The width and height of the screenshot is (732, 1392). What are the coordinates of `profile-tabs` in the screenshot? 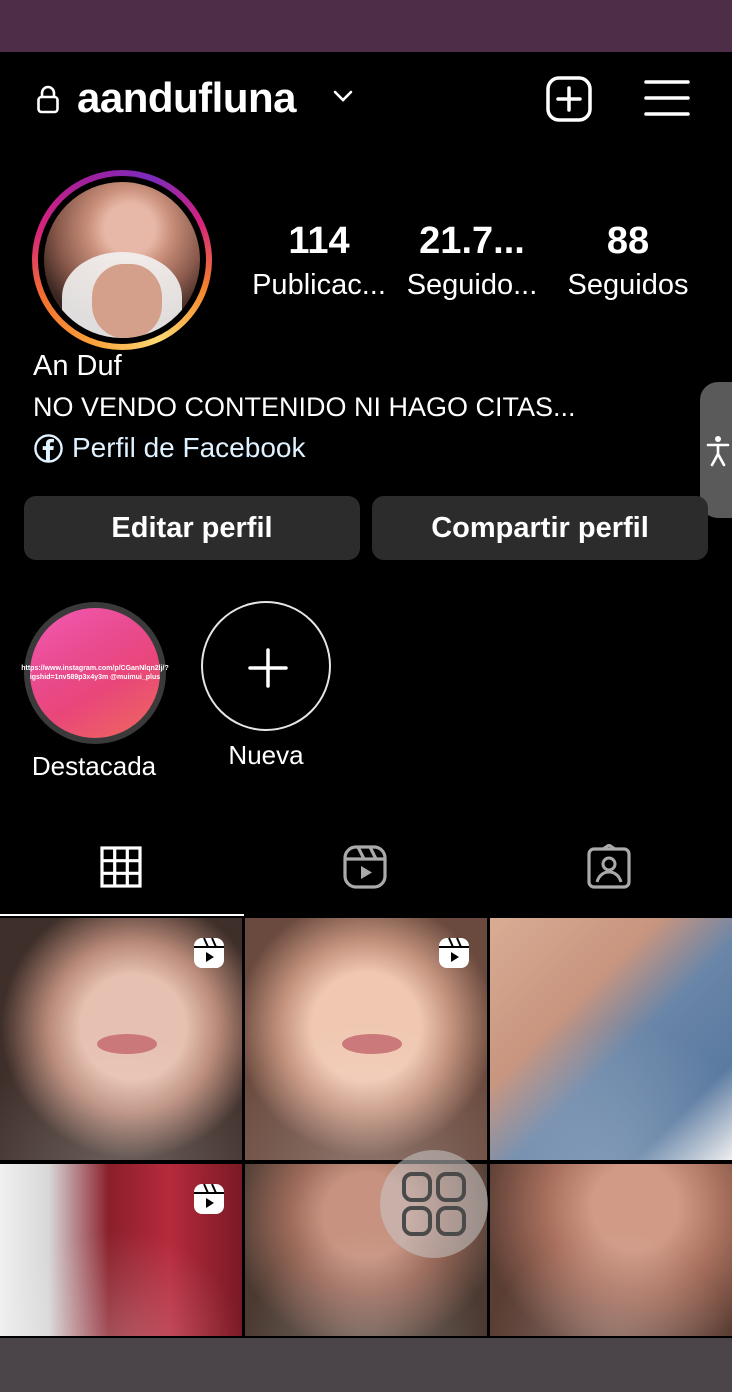 It's located at (366, 876).